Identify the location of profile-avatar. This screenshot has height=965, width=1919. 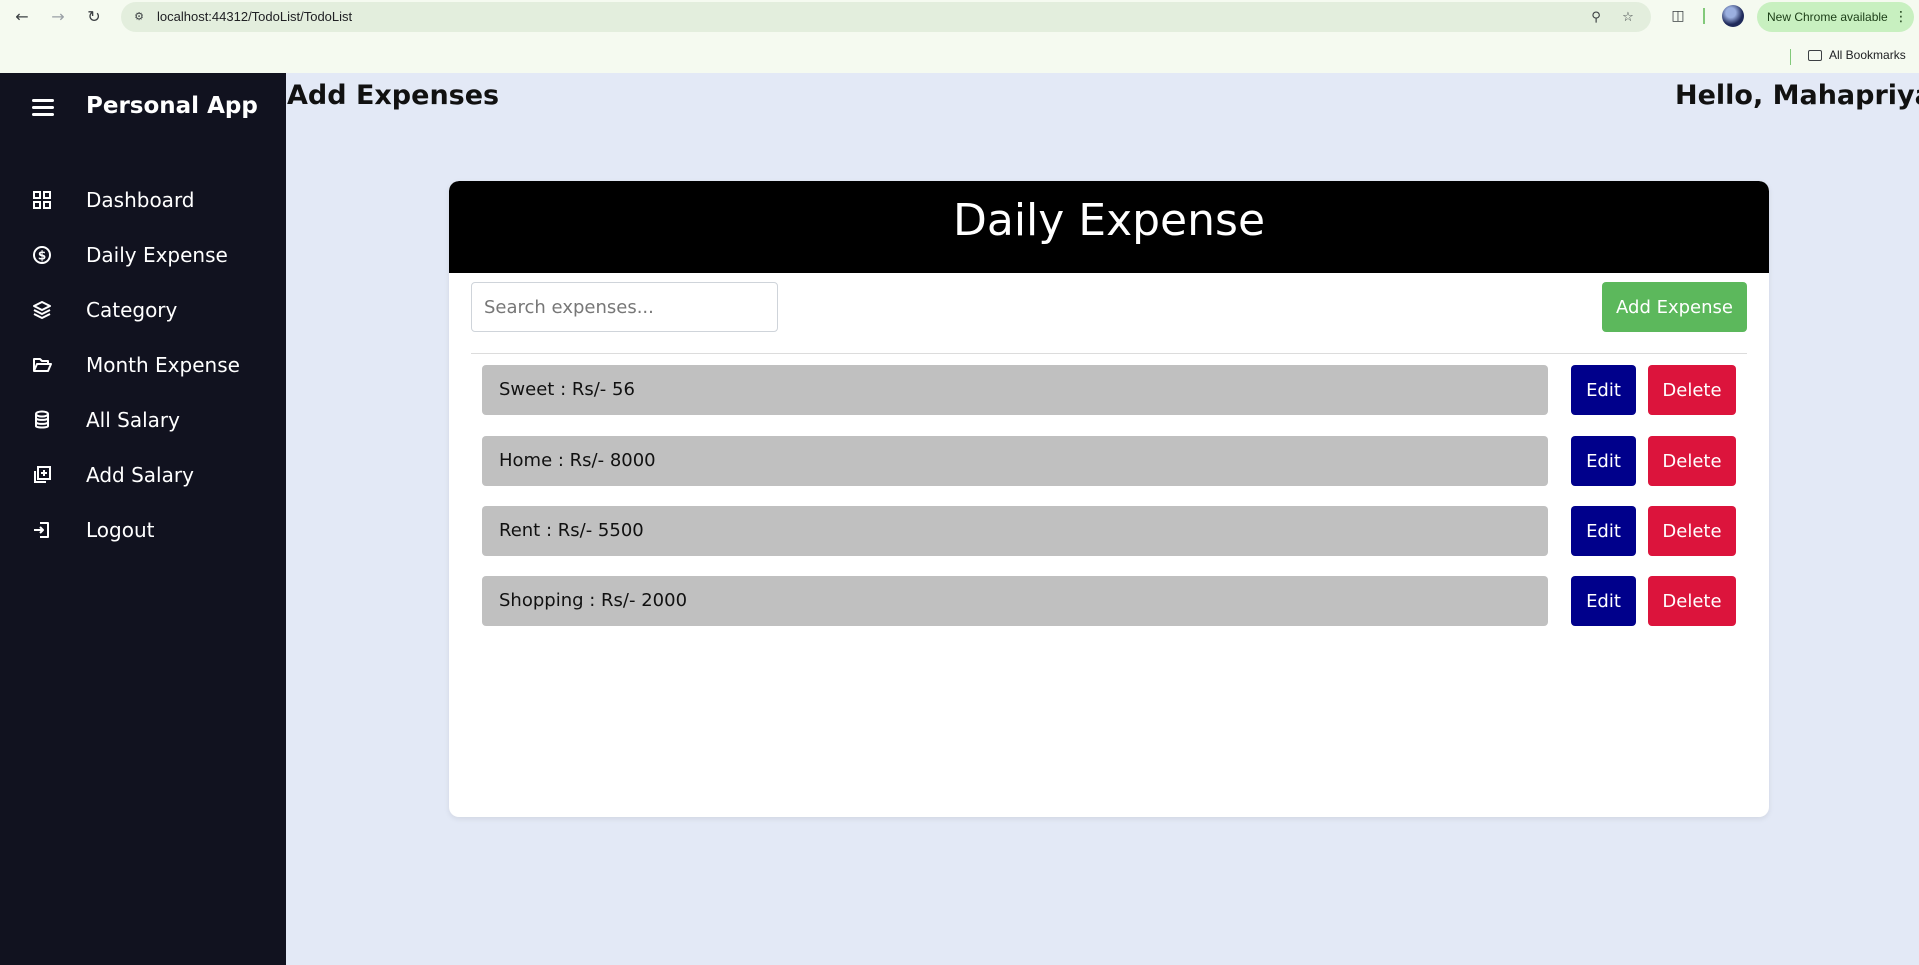
(1733, 16).